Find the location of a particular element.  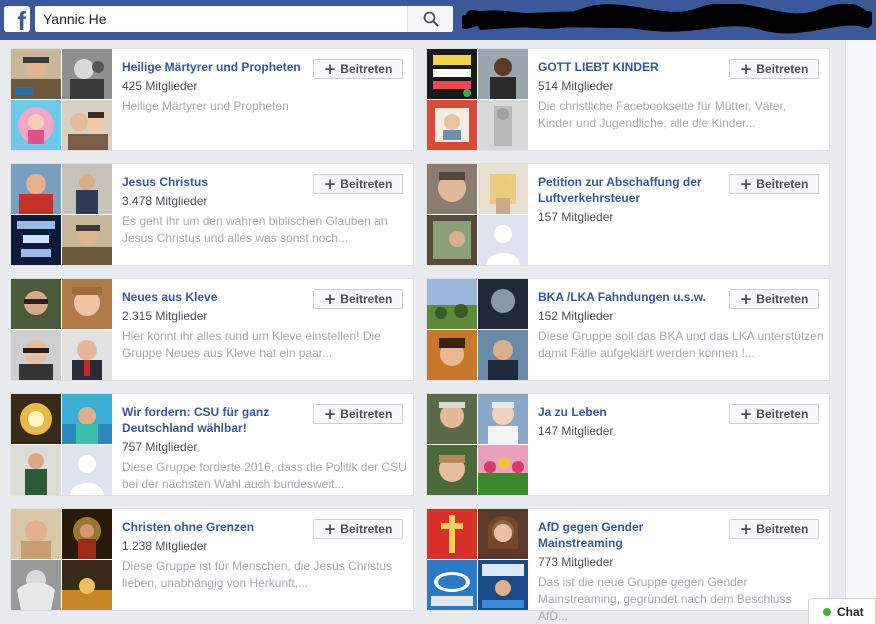

group-name-link: Heilige Märtyrer und Propheten is located at coordinates (216, 67).